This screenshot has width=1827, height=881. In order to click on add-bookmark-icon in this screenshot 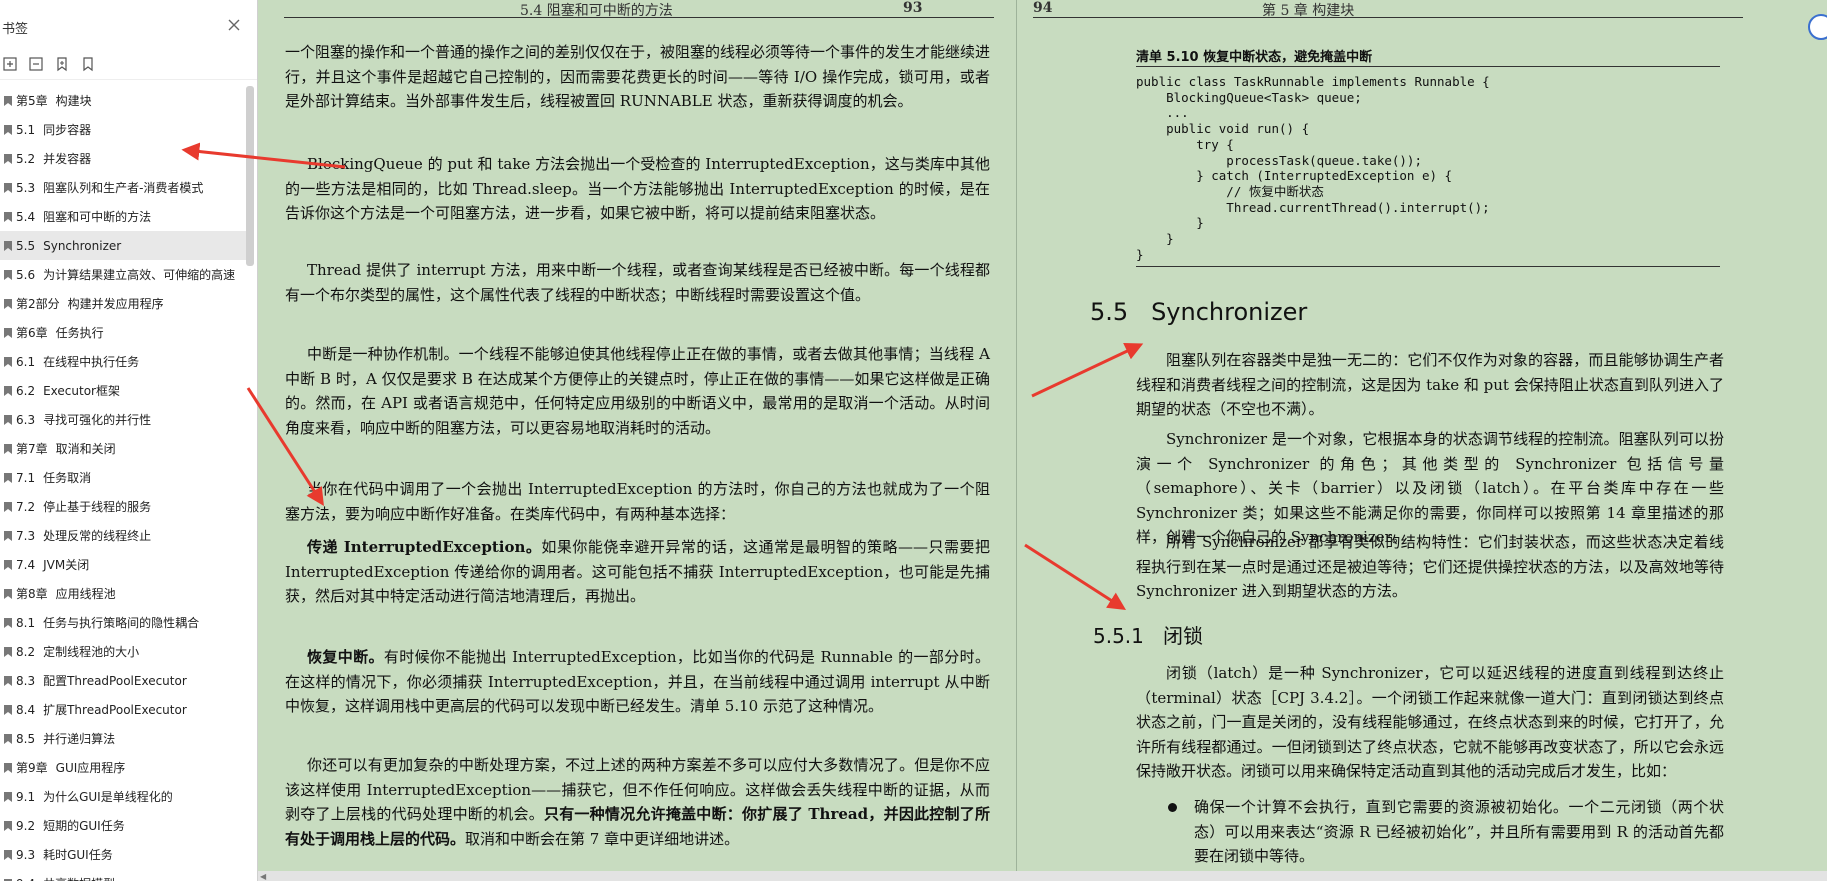, I will do `click(62, 64)`.